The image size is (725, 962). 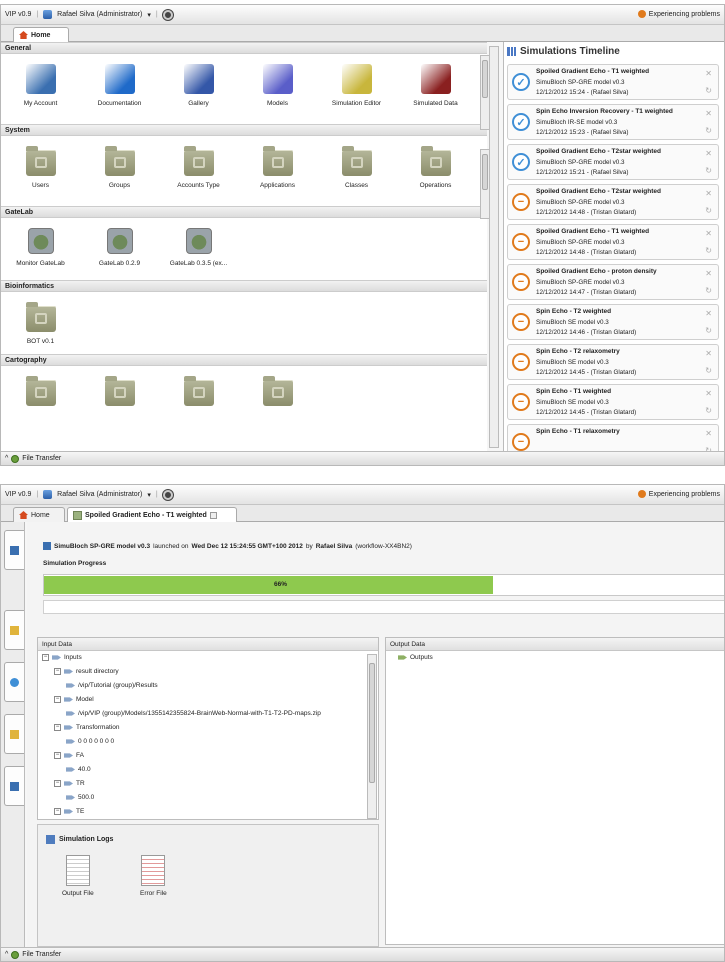 I want to click on app-item: BOT v0.1, so click(x=40, y=328).